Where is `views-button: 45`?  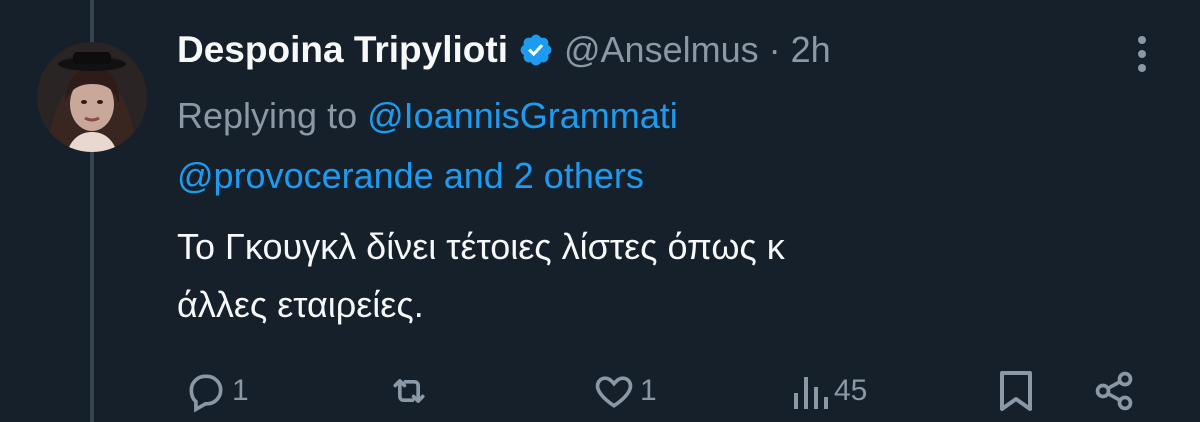 views-button: 45 is located at coordinates (828, 391).